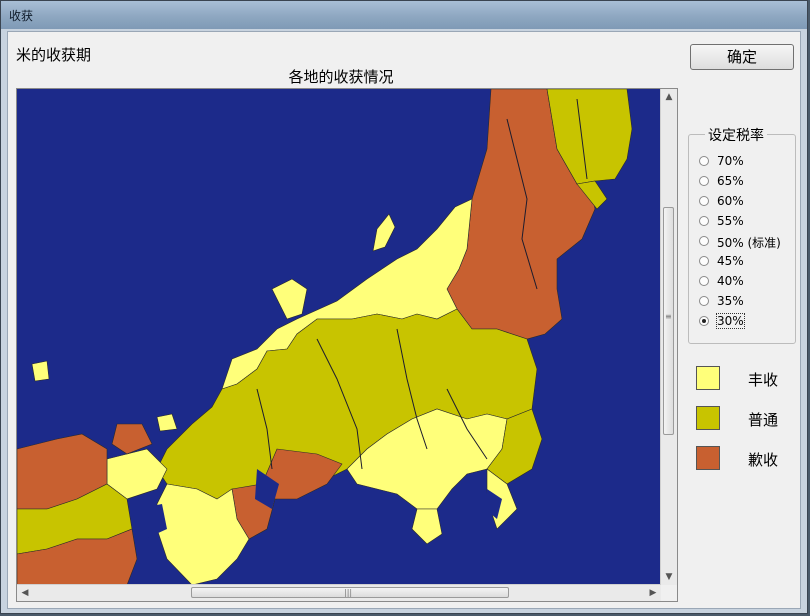  I want to click on scroll-left-icon: ◀, so click(25, 593).